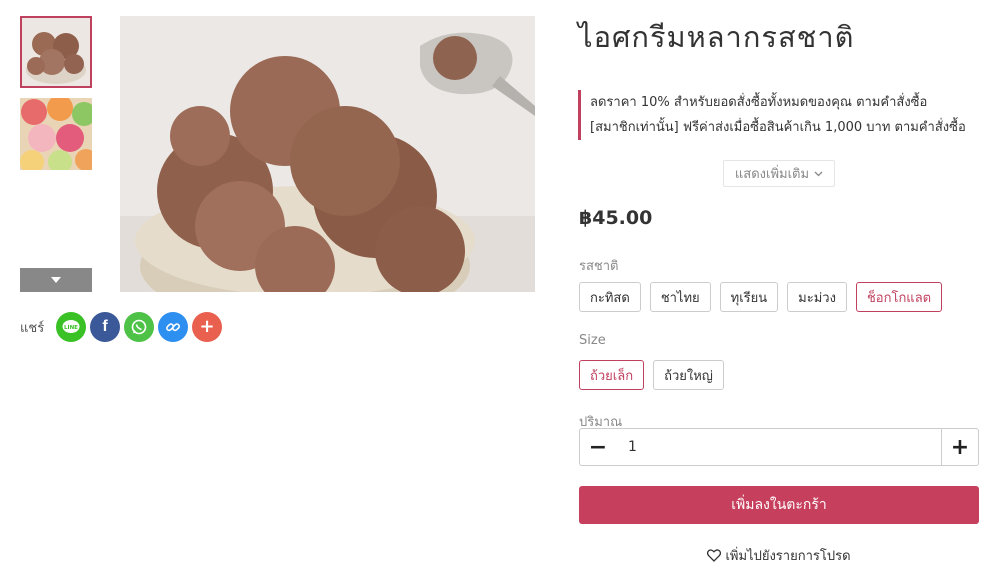  Describe the element at coordinates (788, 556) in the screenshot. I see `wishlist-label: เพิ่มไปยังรายการโปรด` at that location.